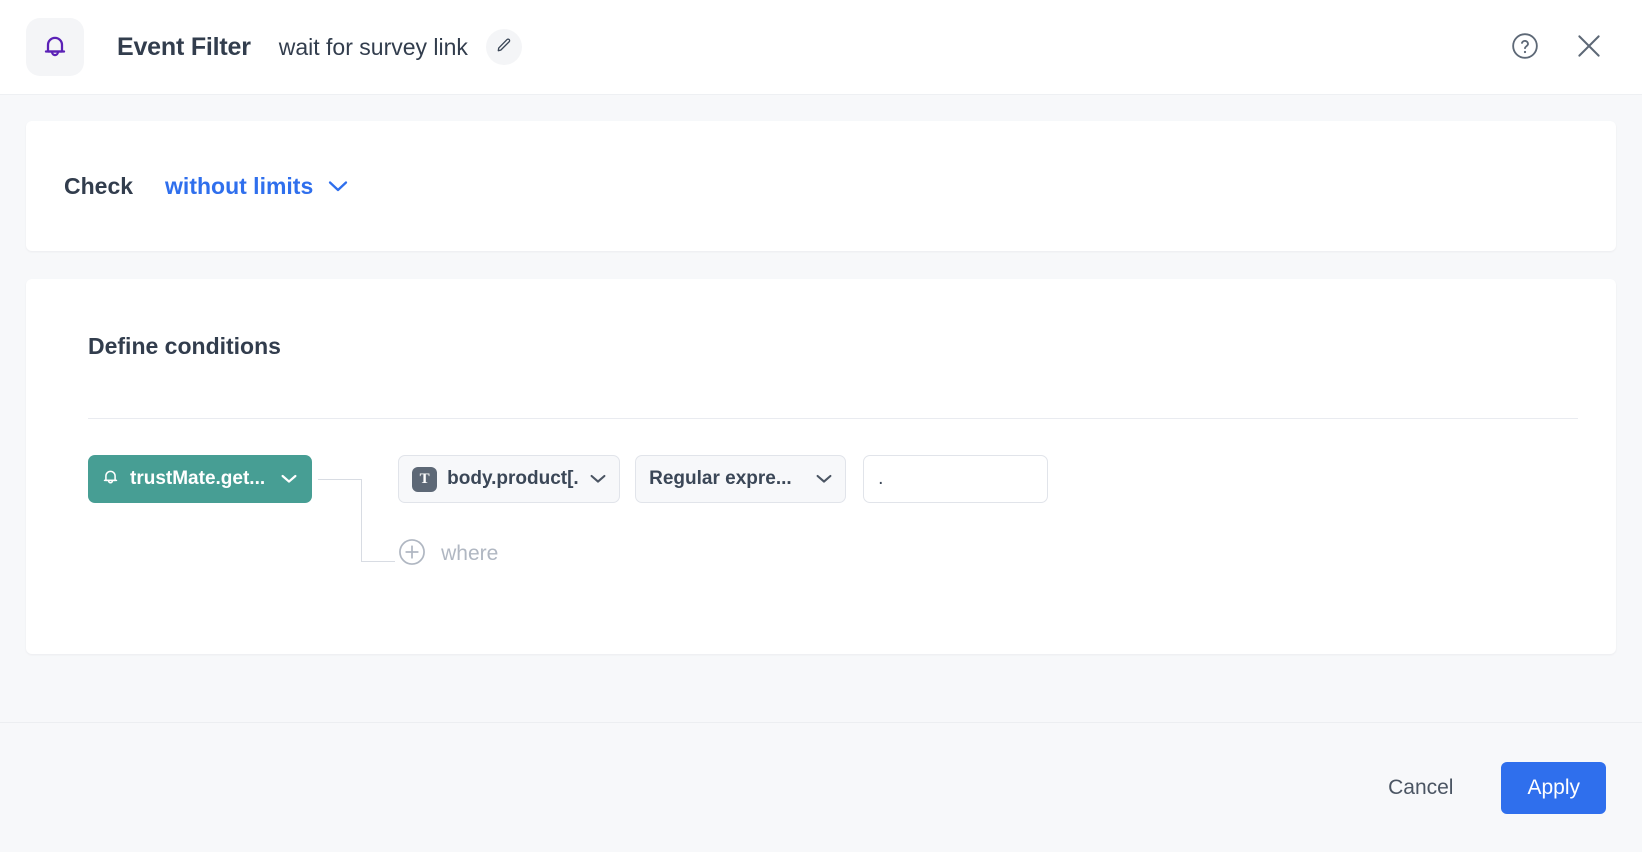 This screenshot has height=852, width=1642. I want to click on close-icon, so click(1589, 47).